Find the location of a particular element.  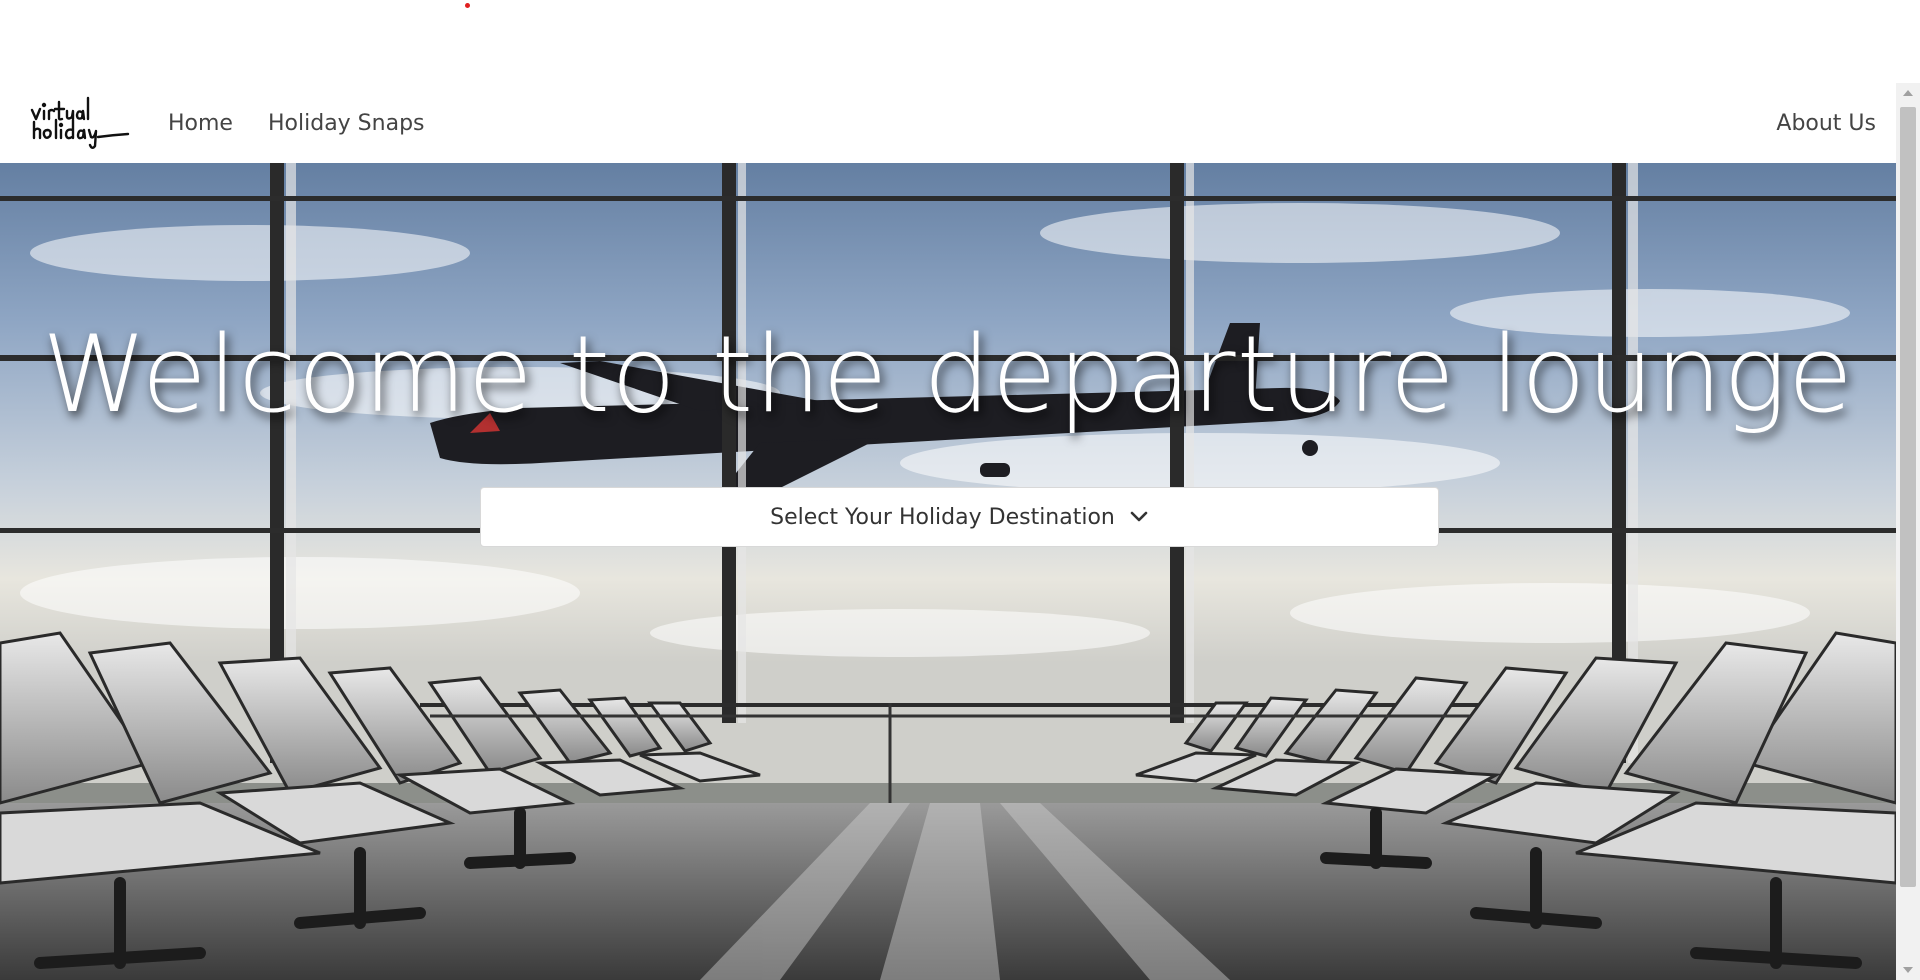

destination-select-button: Select Your Holiday Destination is located at coordinates (959, 517).